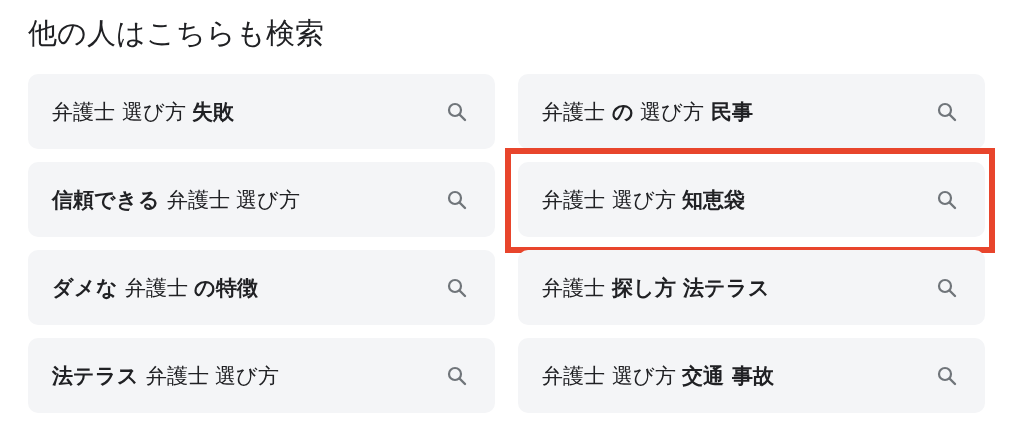 This screenshot has height=432, width=1024. What do you see at coordinates (261, 199) in the screenshot?
I see `search-suggestion: 信頼できる 弁護士 選び方` at bounding box center [261, 199].